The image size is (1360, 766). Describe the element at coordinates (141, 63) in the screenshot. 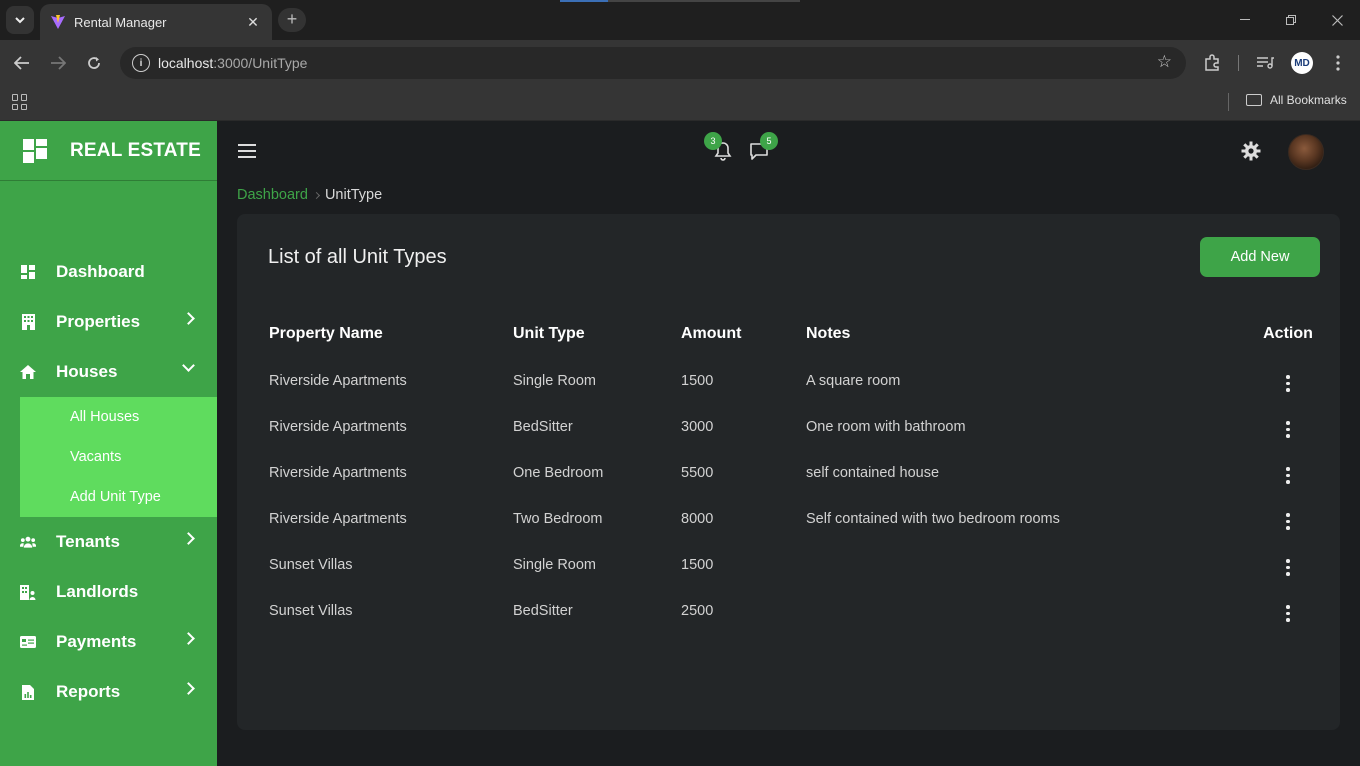

I see `site-info-icon: i` at that location.